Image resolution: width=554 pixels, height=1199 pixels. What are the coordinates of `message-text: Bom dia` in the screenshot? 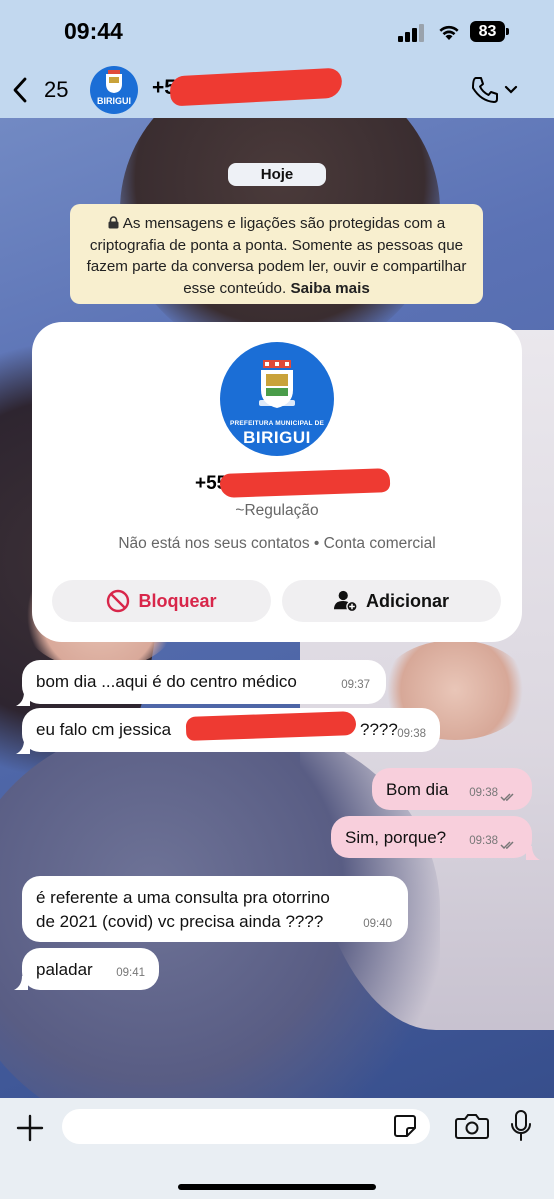 It's located at (417, 789).